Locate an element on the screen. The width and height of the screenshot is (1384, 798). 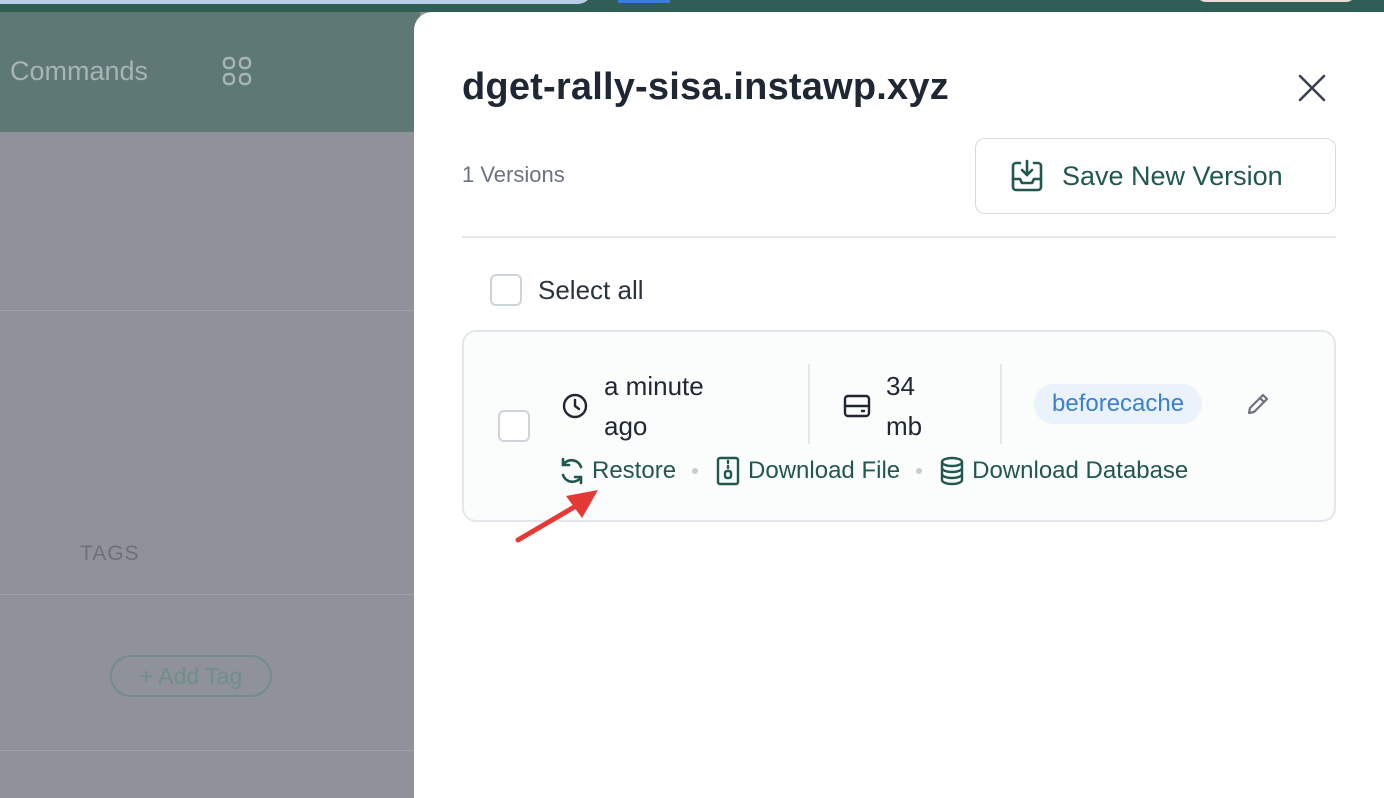
restore-label: Restore is located at coordinates (634, 470).